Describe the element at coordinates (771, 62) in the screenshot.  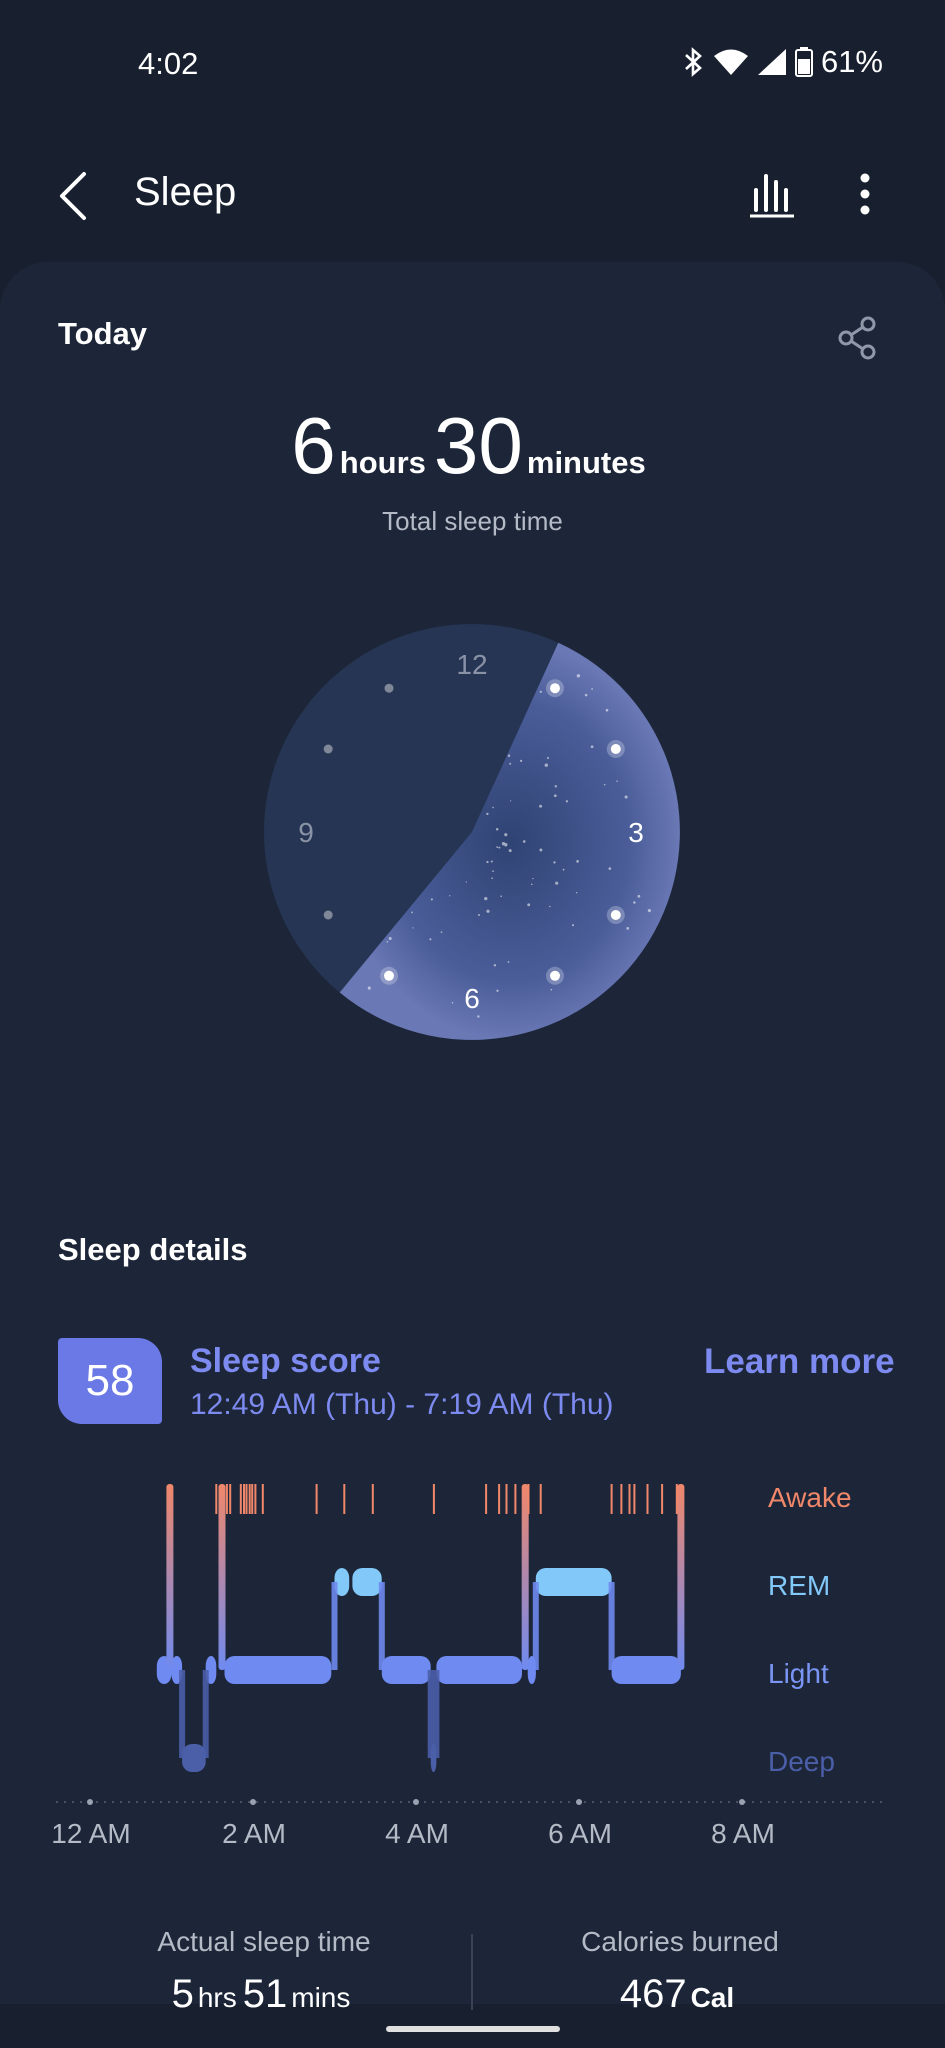
I see `signal-icon` at that location.